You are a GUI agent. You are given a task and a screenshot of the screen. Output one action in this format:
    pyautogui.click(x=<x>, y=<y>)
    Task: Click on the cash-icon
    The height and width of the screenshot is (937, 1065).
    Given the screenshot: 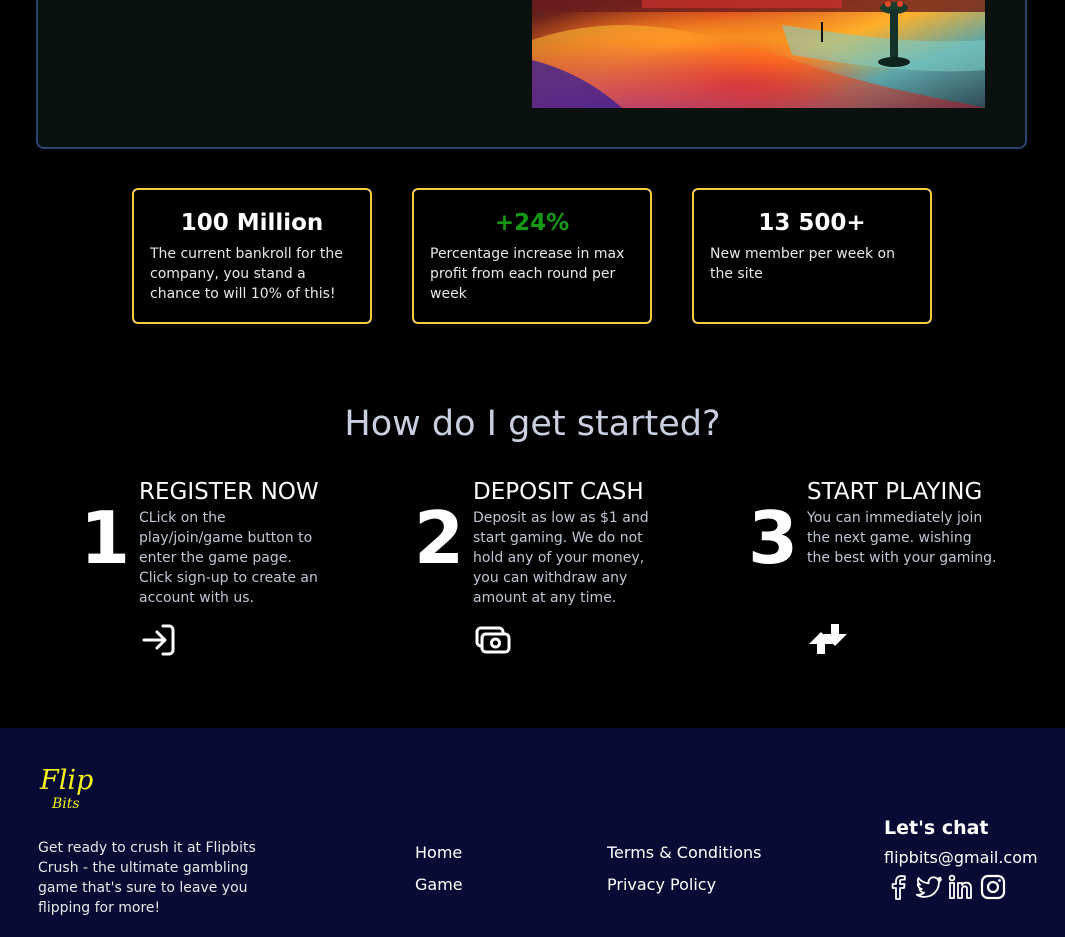 What is the action you would take?
    pyautogui.click(x=493, y=640)
    